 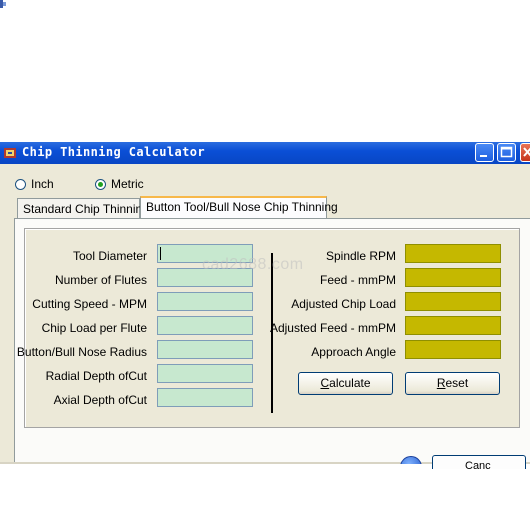 I want to click on label-radial-depth: Radial Depth ofCut, so click(x=96, y=376).